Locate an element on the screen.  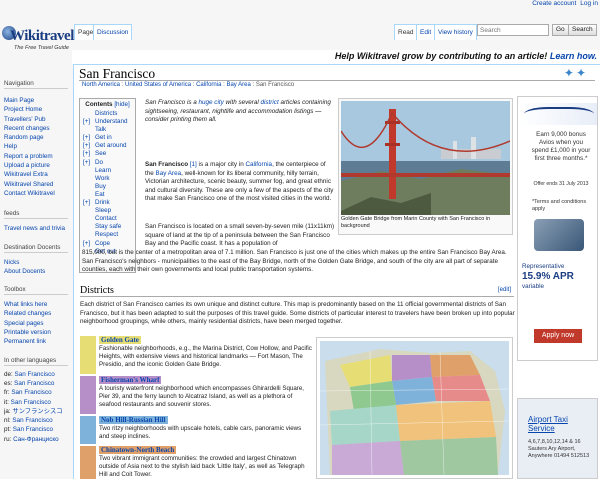
toc-item: Eat is located at coordinates (107, 195).